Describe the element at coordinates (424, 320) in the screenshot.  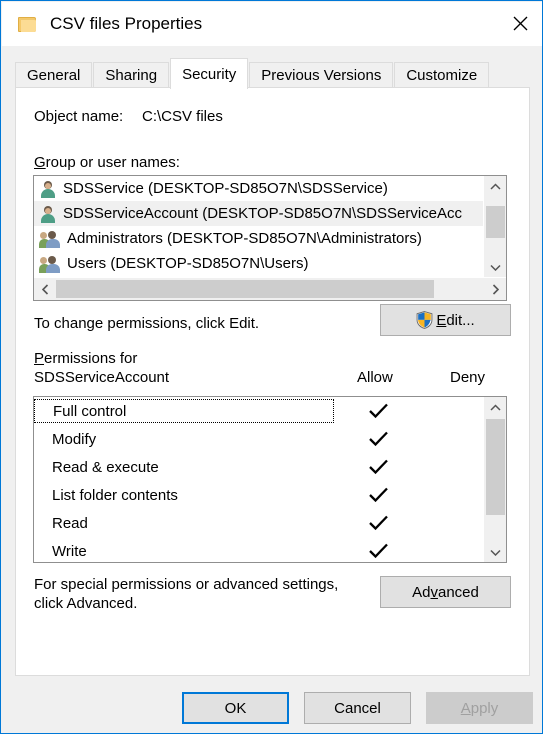
I see `uac-shield-icon` at that location.